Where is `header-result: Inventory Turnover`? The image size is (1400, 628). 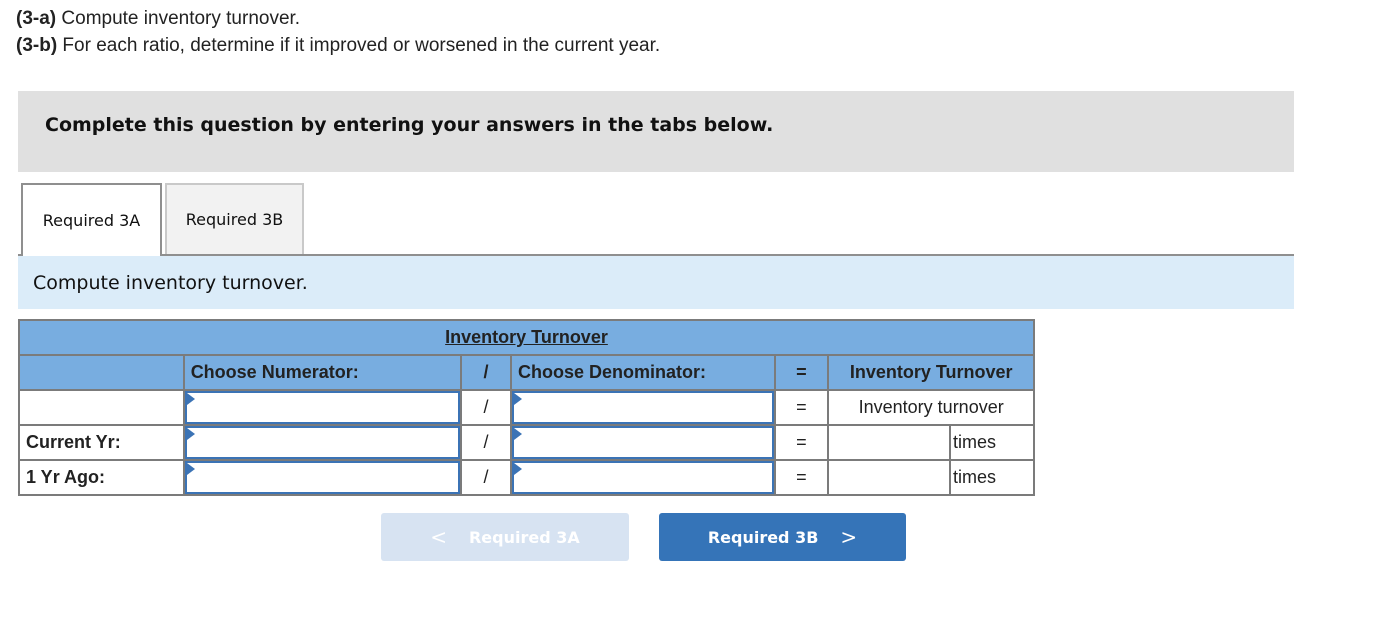 header-result: Inventory Turnover is located at coordinates (931, 372).